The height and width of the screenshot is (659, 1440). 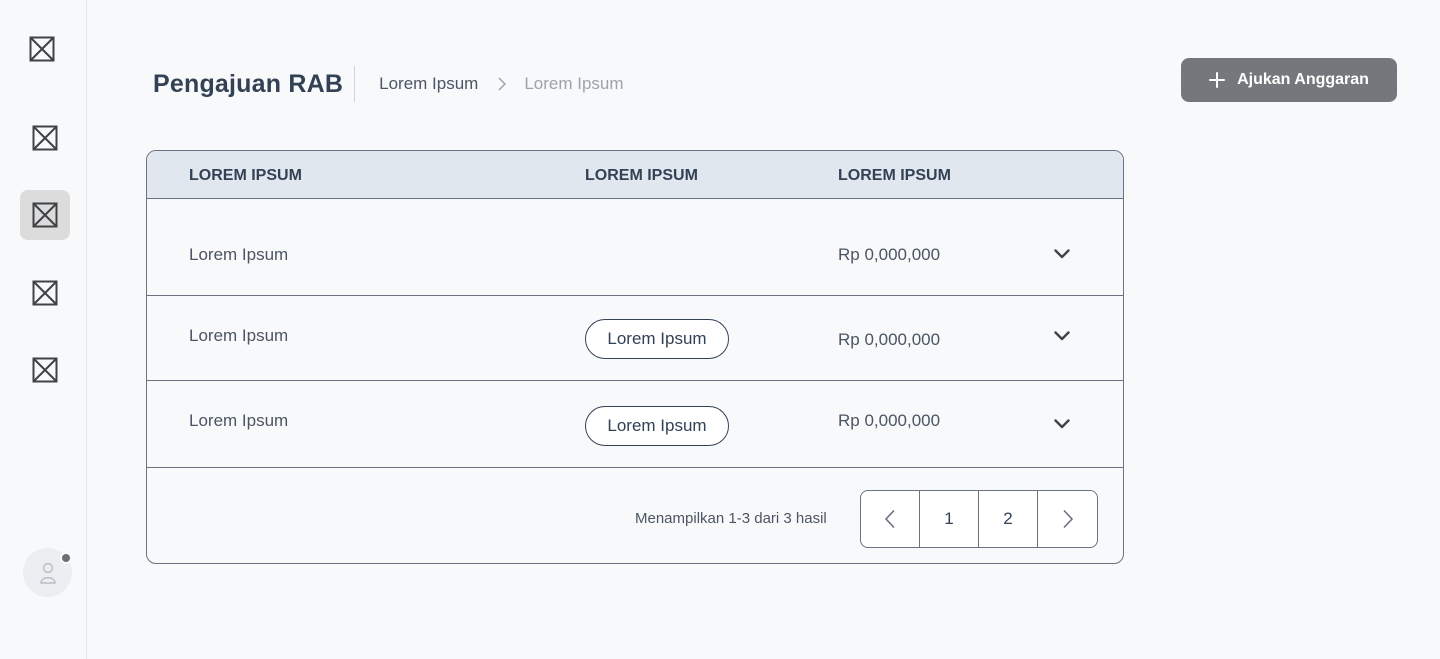 I want to click on column-header-3: LOREM IPSUM, so click(x=894, y=175).